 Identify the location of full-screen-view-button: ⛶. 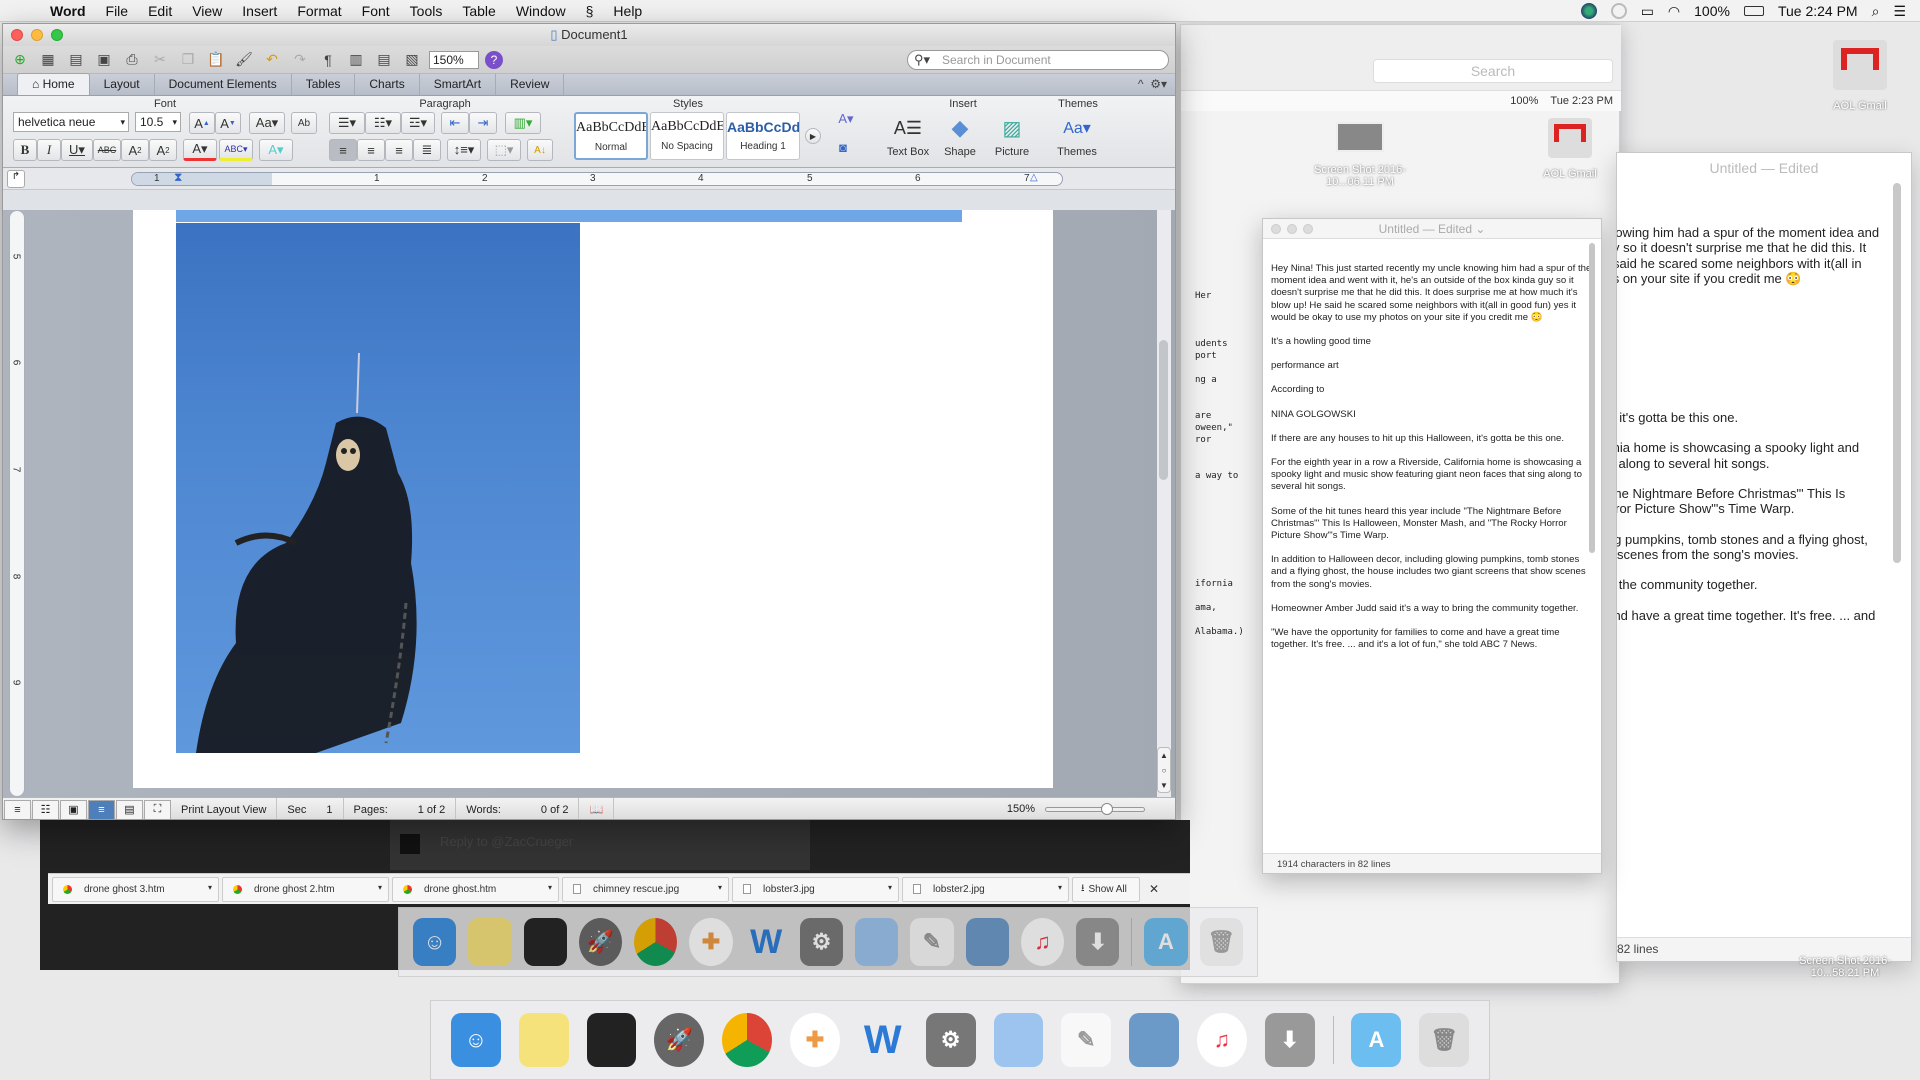
(157, 809).